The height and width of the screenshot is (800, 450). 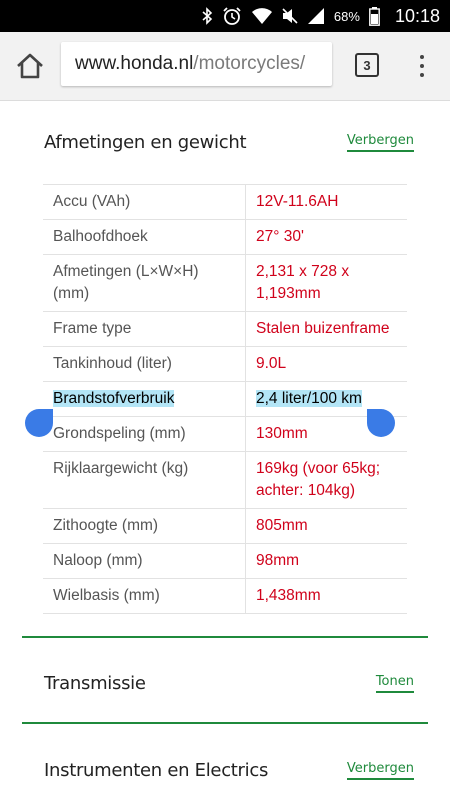 I want to click on section-title: Afmetingen en gewicht, so click(x=145, y=142).